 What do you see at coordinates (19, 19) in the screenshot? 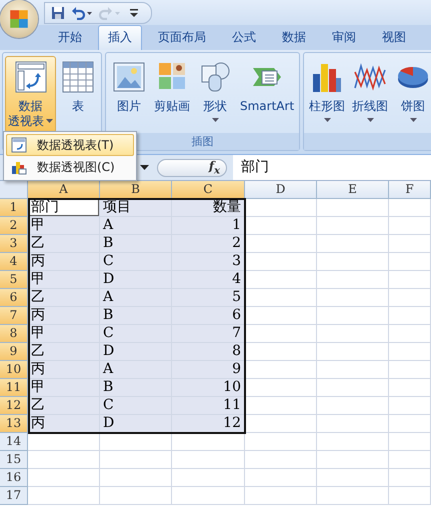
I see `office-logo-icon` at bounding box center [19, 19].